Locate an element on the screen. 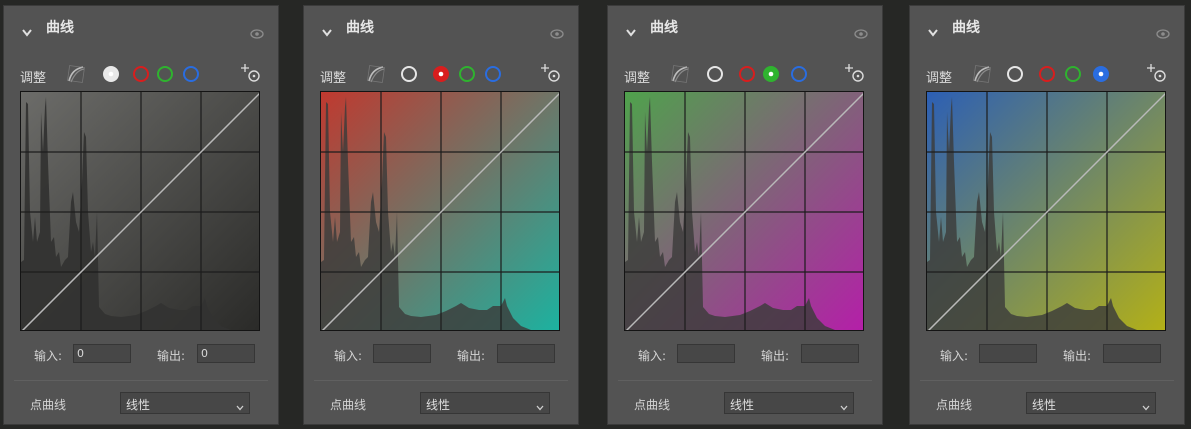  input-field: 0 is located at coordinates (102, 353).